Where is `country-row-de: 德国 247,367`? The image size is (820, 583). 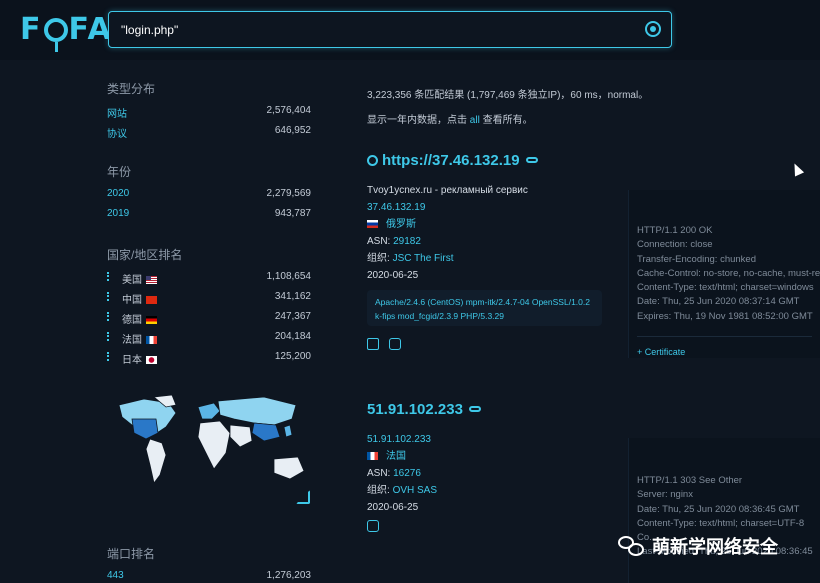
country-row-de: 德国 247,367 is located at coordinates (209, 317).